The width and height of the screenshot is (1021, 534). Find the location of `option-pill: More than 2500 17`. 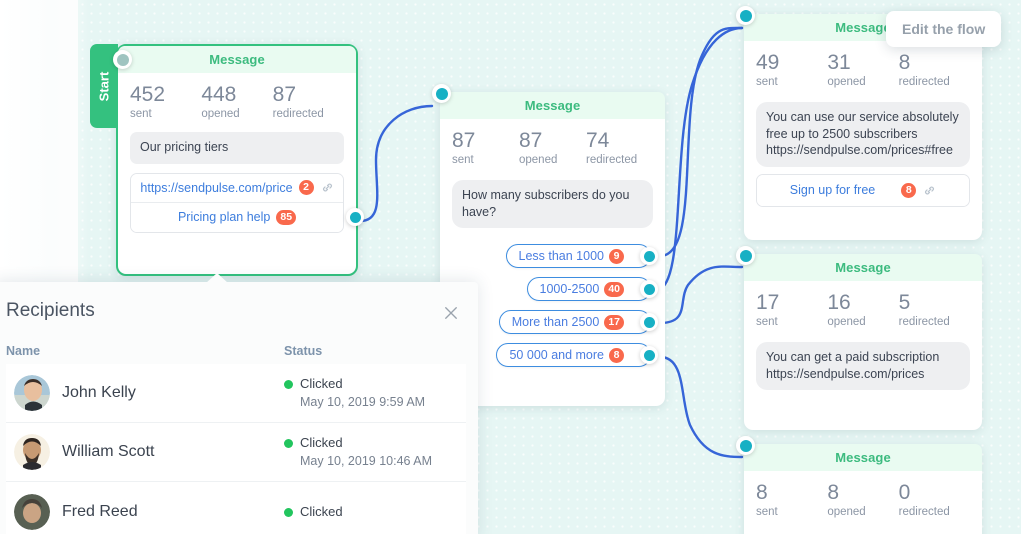

option-pill: More than 2500 17 is located at coordinates (578, 322).